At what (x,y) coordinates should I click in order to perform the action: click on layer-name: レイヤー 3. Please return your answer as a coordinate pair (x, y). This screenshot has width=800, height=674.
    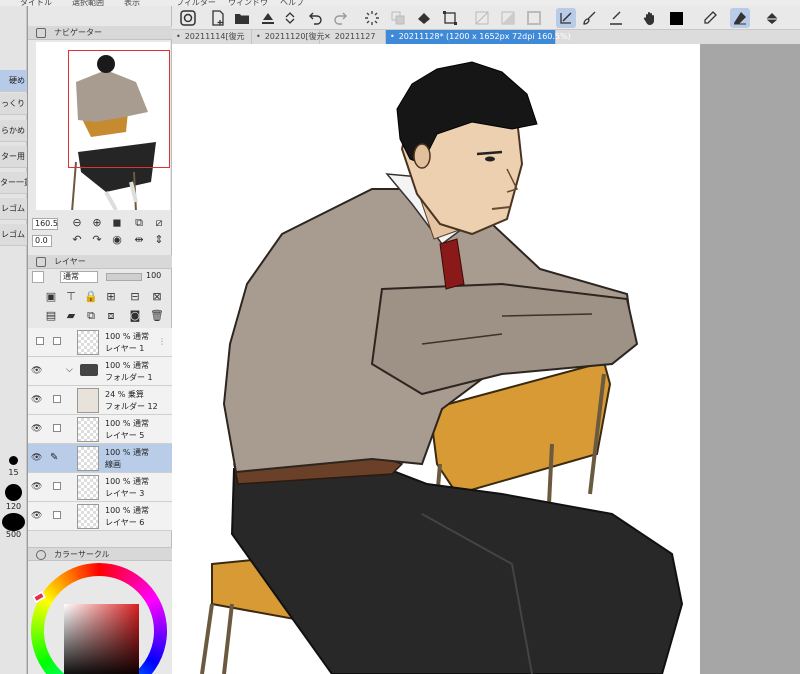
    Looking at the image, I should click on (125, 493).